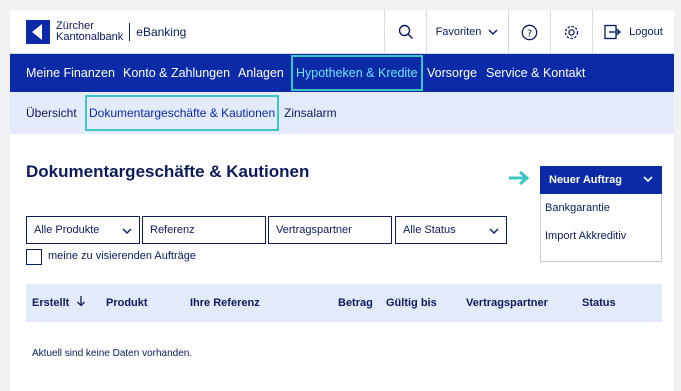  I want to click on menu-item-bankgarantie: Bankgarantie, so click(577, 208).